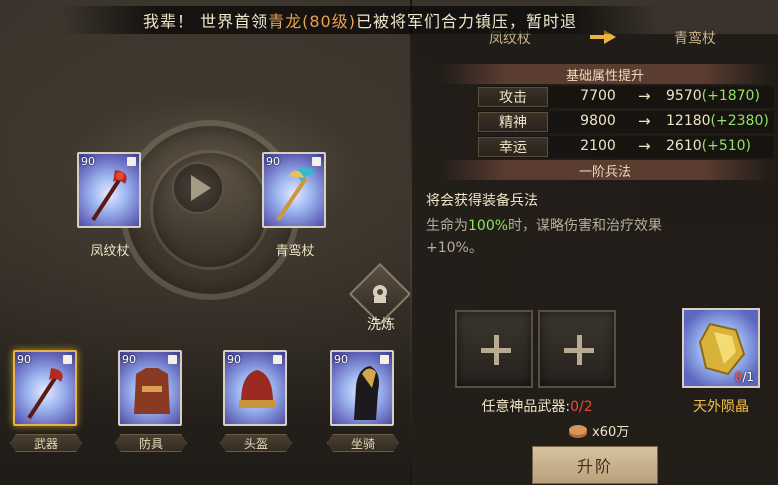  What do you see at coordinates (717, 121) in the screenshot?
I see `stat-new: 12180(+2380)` at bounding box center [717, 121].